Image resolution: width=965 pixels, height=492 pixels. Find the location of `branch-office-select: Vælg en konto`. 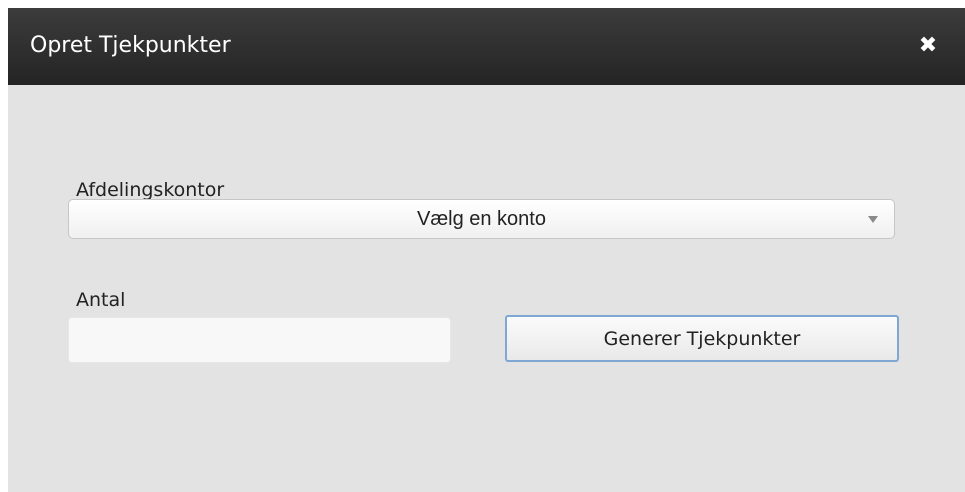

branch-office-select: Vælg en konto is located at coordinates (481, 219).